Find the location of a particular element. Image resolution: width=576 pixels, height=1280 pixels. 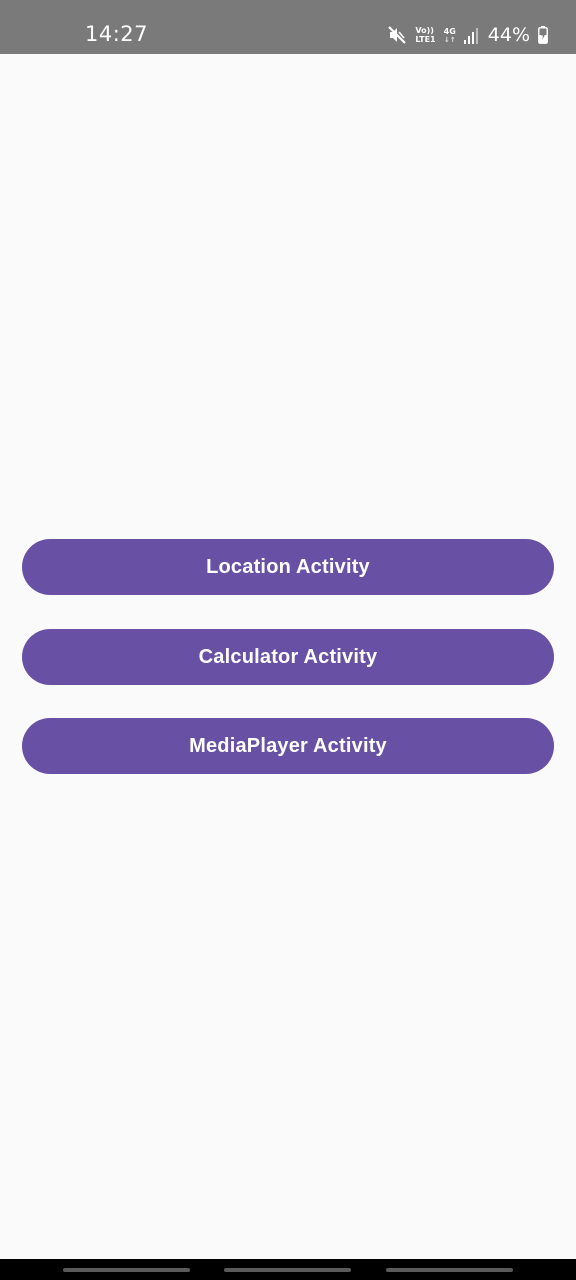

network-type-label: 4G is located at coordinates (449, 31).